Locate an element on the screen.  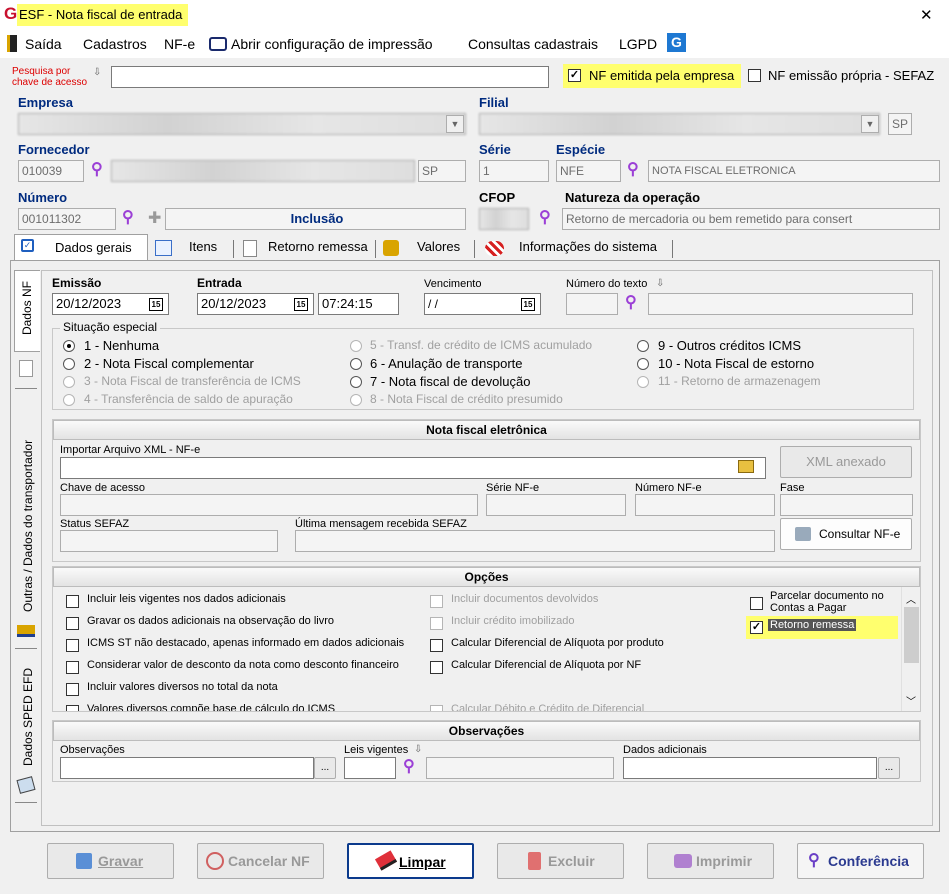
opcao-difal-produto-checkbox is located at coordinates (436, 645).